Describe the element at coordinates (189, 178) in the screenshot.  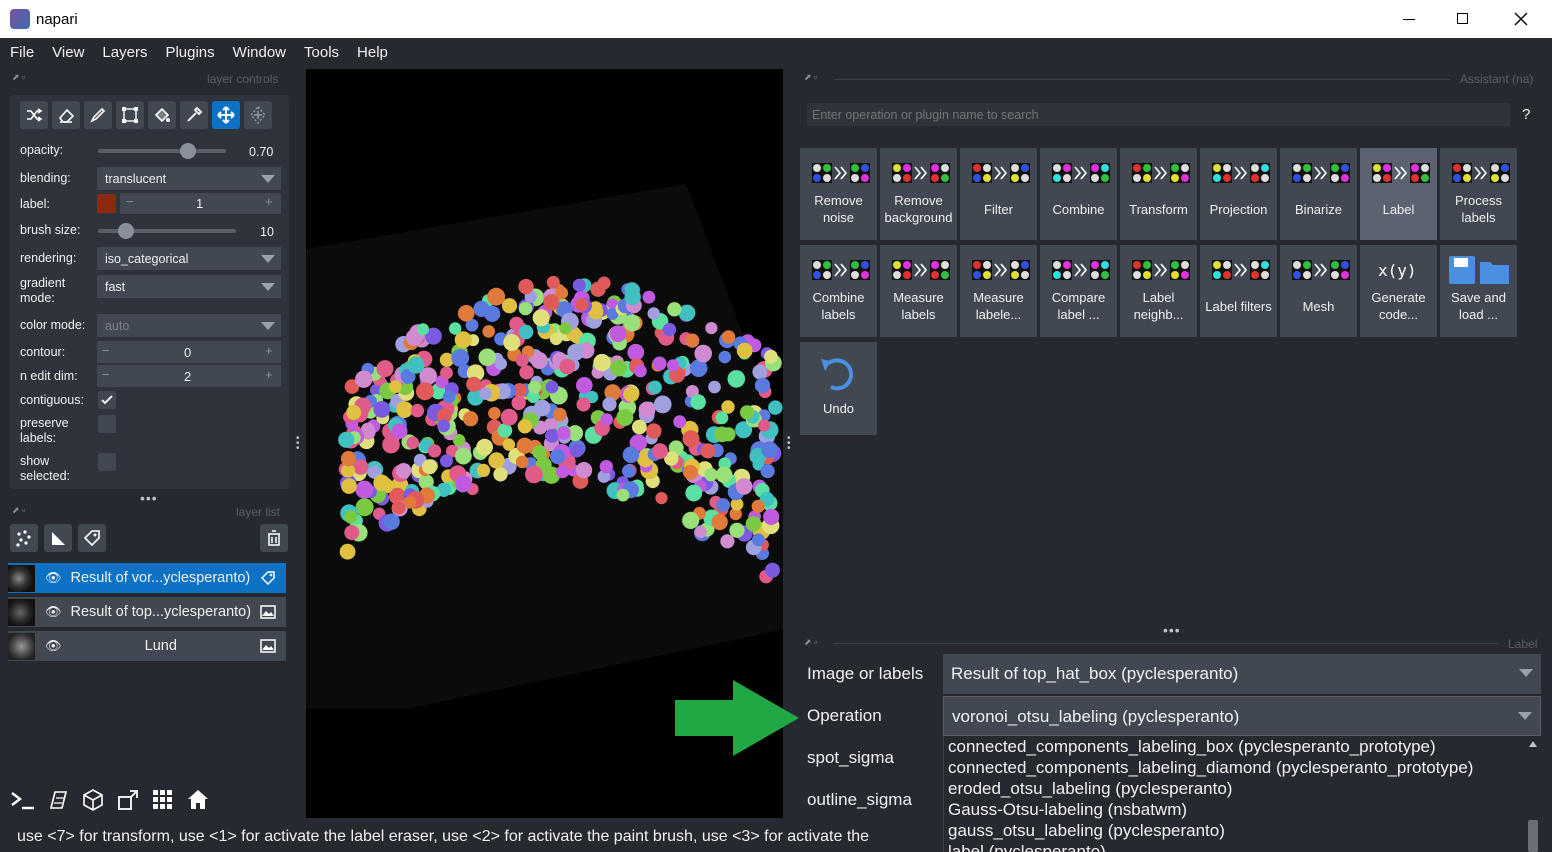
I see `blending-select: translucent` at that location.